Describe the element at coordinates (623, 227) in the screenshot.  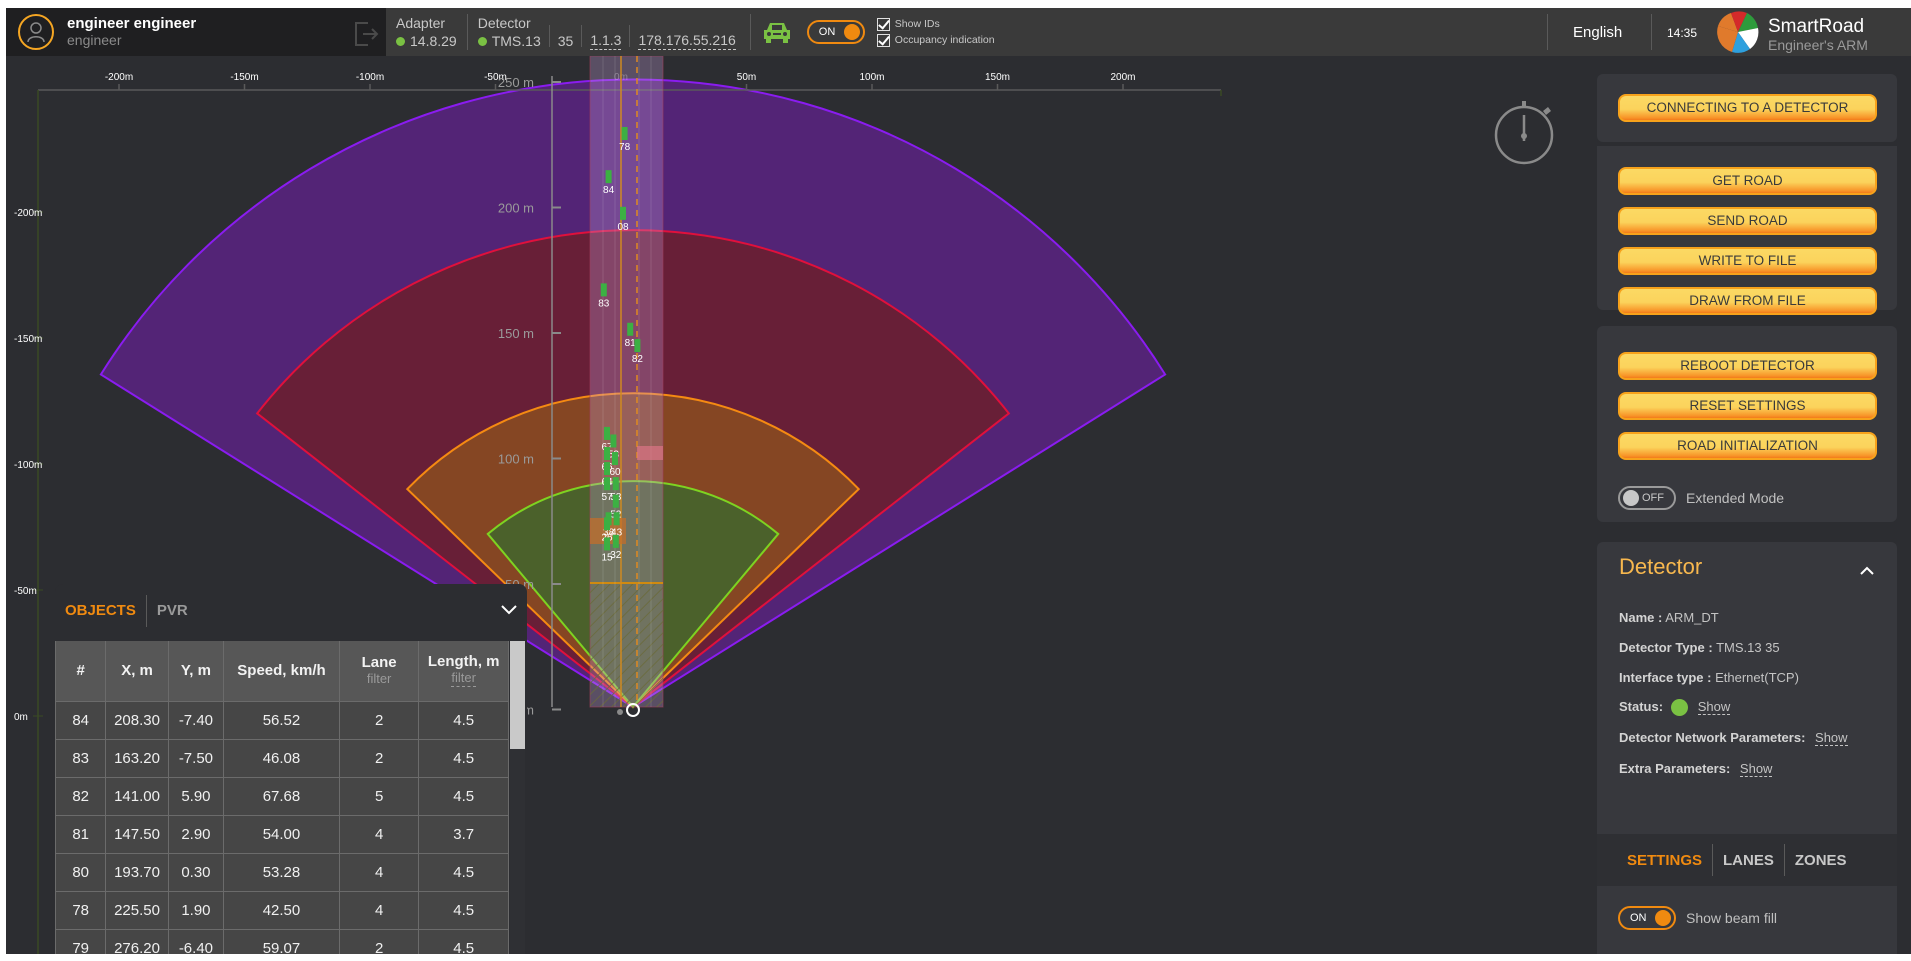
I see `object-id-label: 08` at that location.